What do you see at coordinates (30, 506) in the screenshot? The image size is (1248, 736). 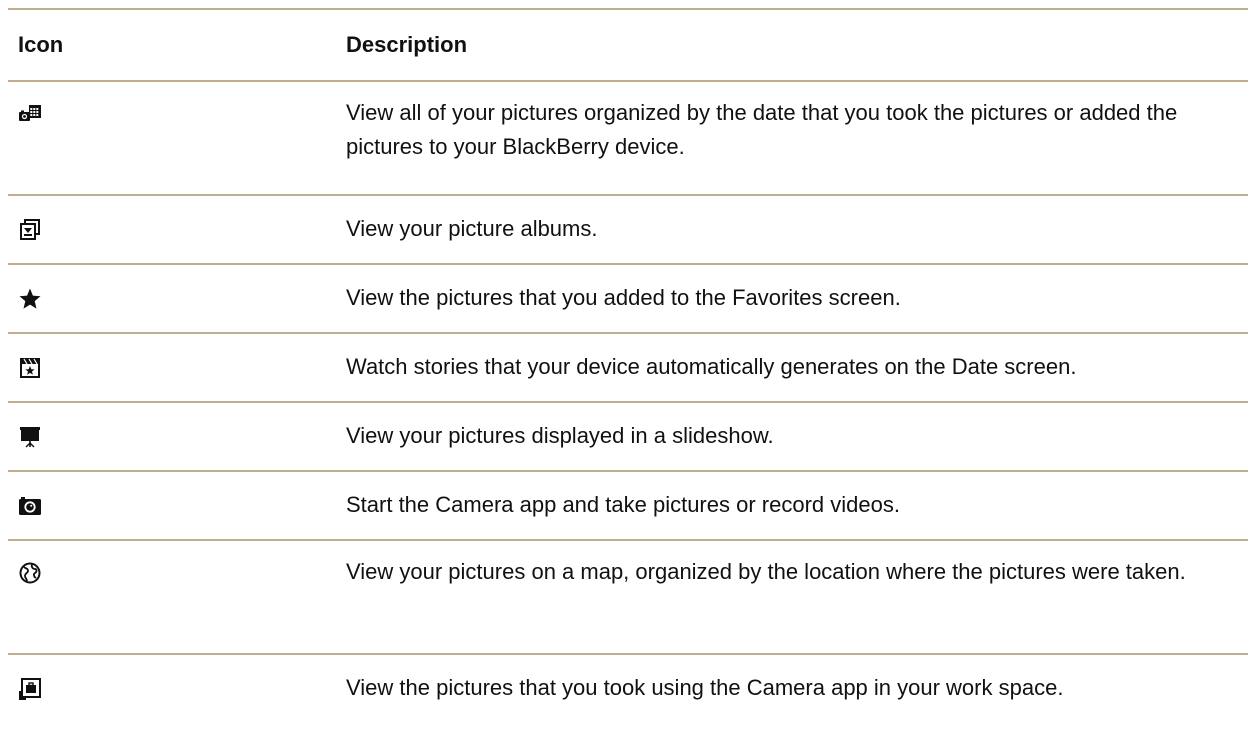 I see `camera-icon` at bounding box center [30, 506].